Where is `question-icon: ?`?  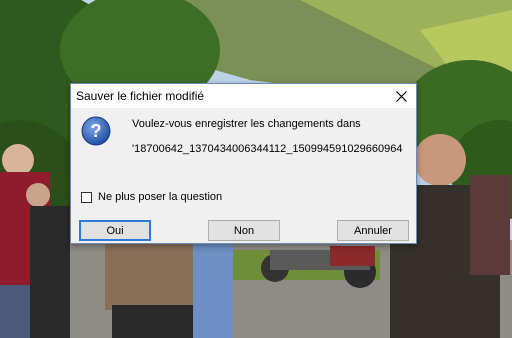
question-icon: ? is located at coordinates (96, 131).